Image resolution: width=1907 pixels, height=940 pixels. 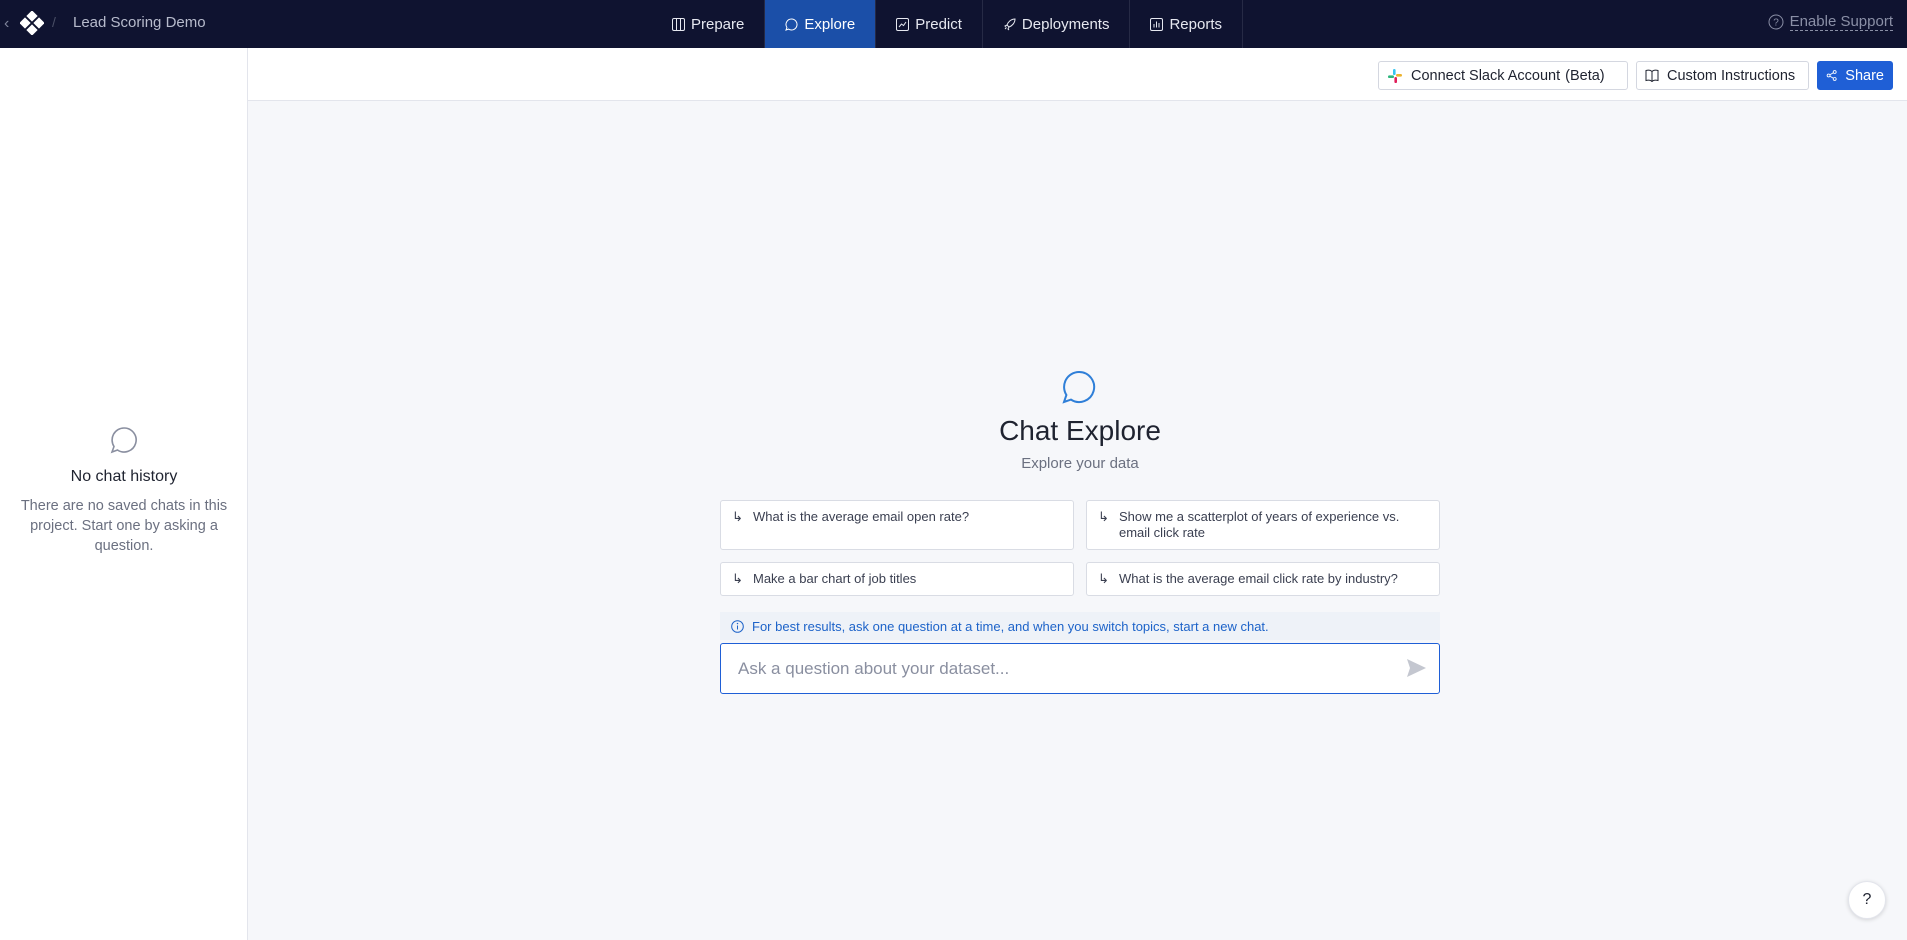 What do you see at coordinates (718, 24) in the screenshot?
I see `tab-label: Prepare` at bounding box center [718, 24].